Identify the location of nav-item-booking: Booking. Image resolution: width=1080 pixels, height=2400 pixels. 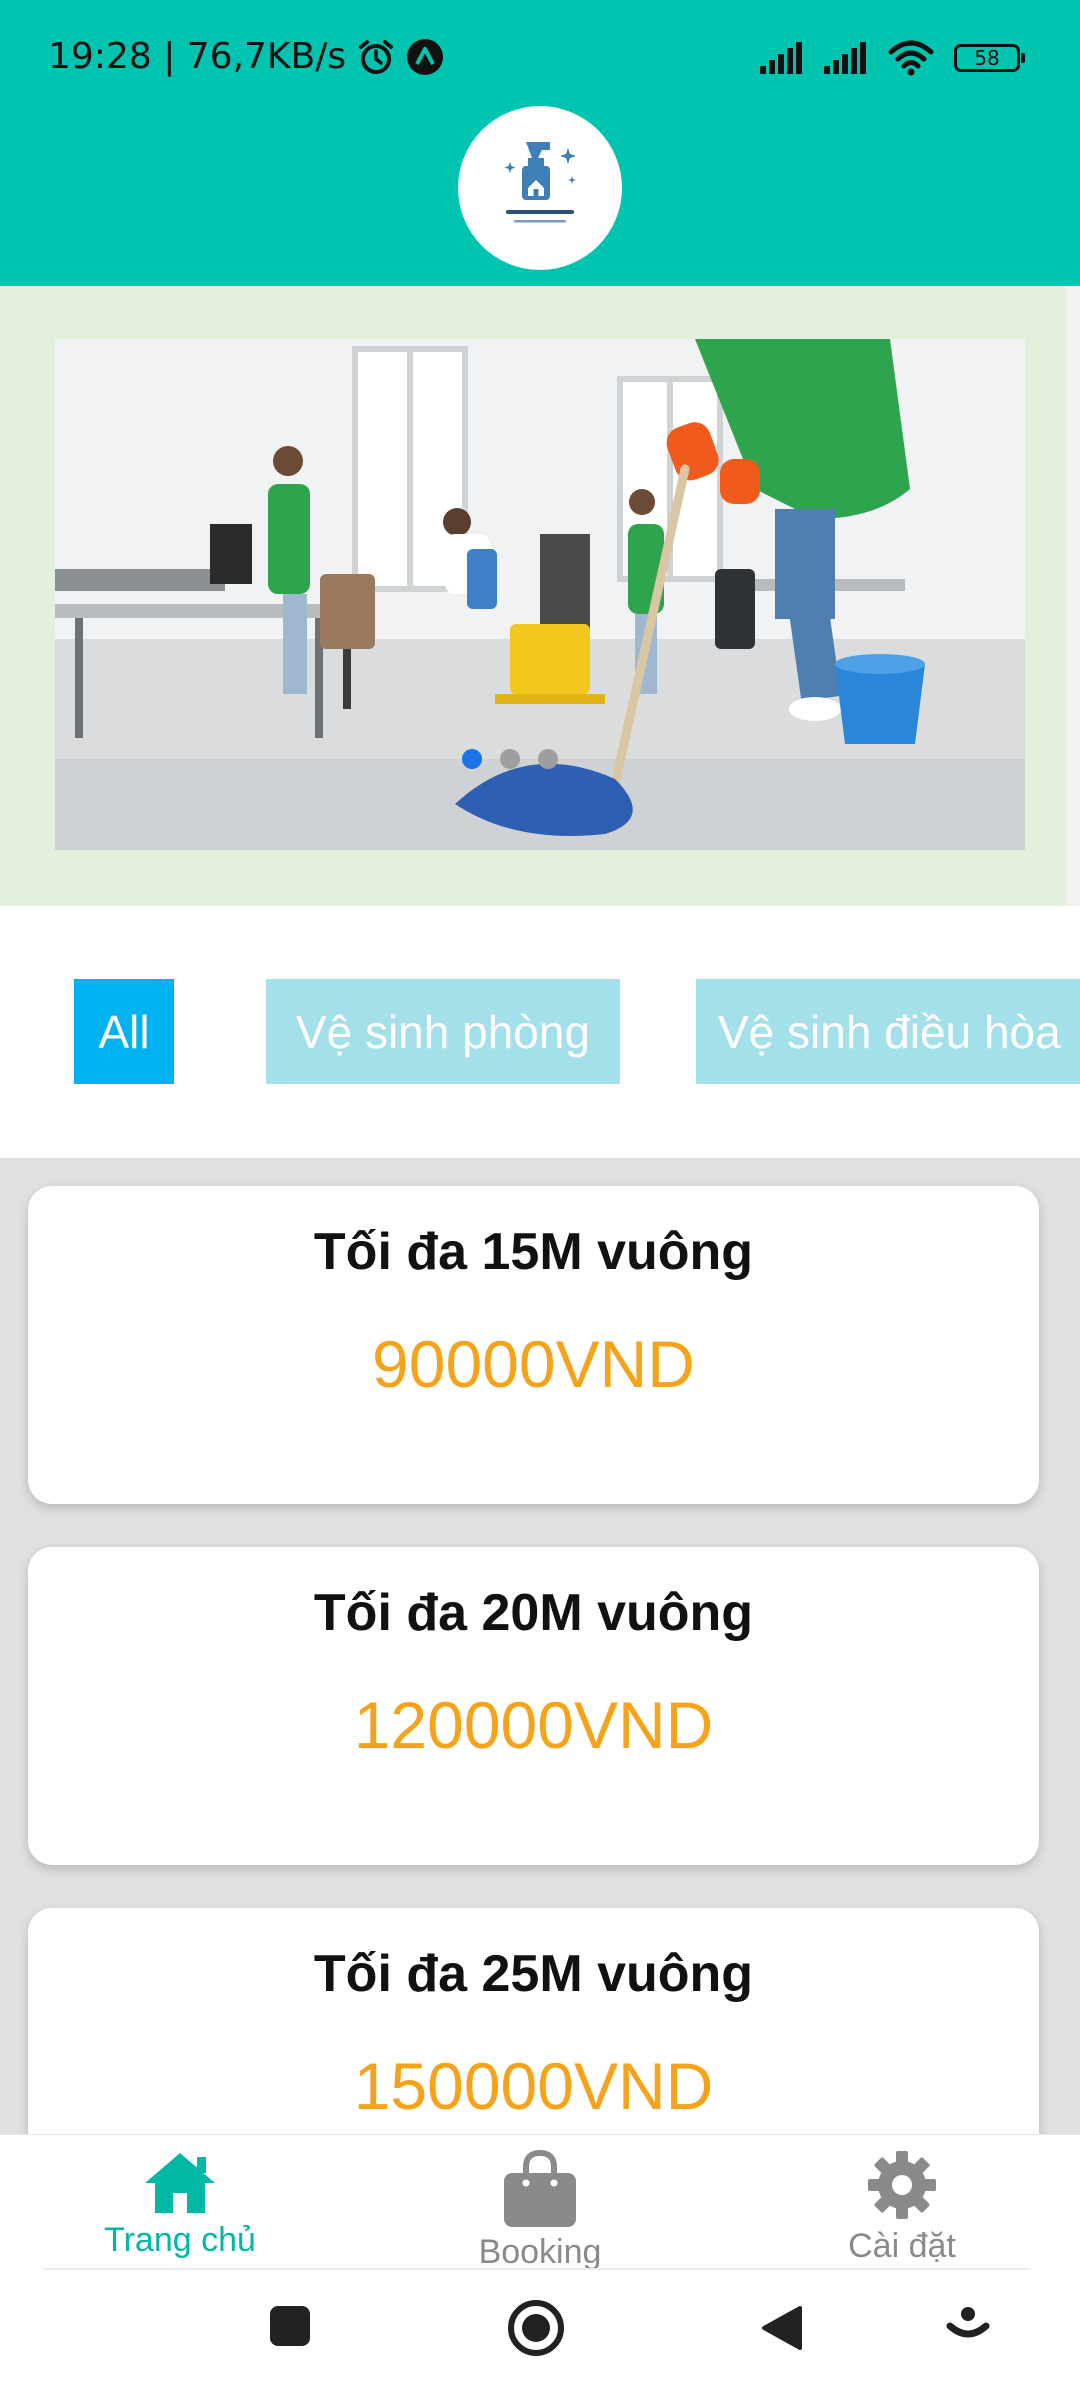
(540, 2210).